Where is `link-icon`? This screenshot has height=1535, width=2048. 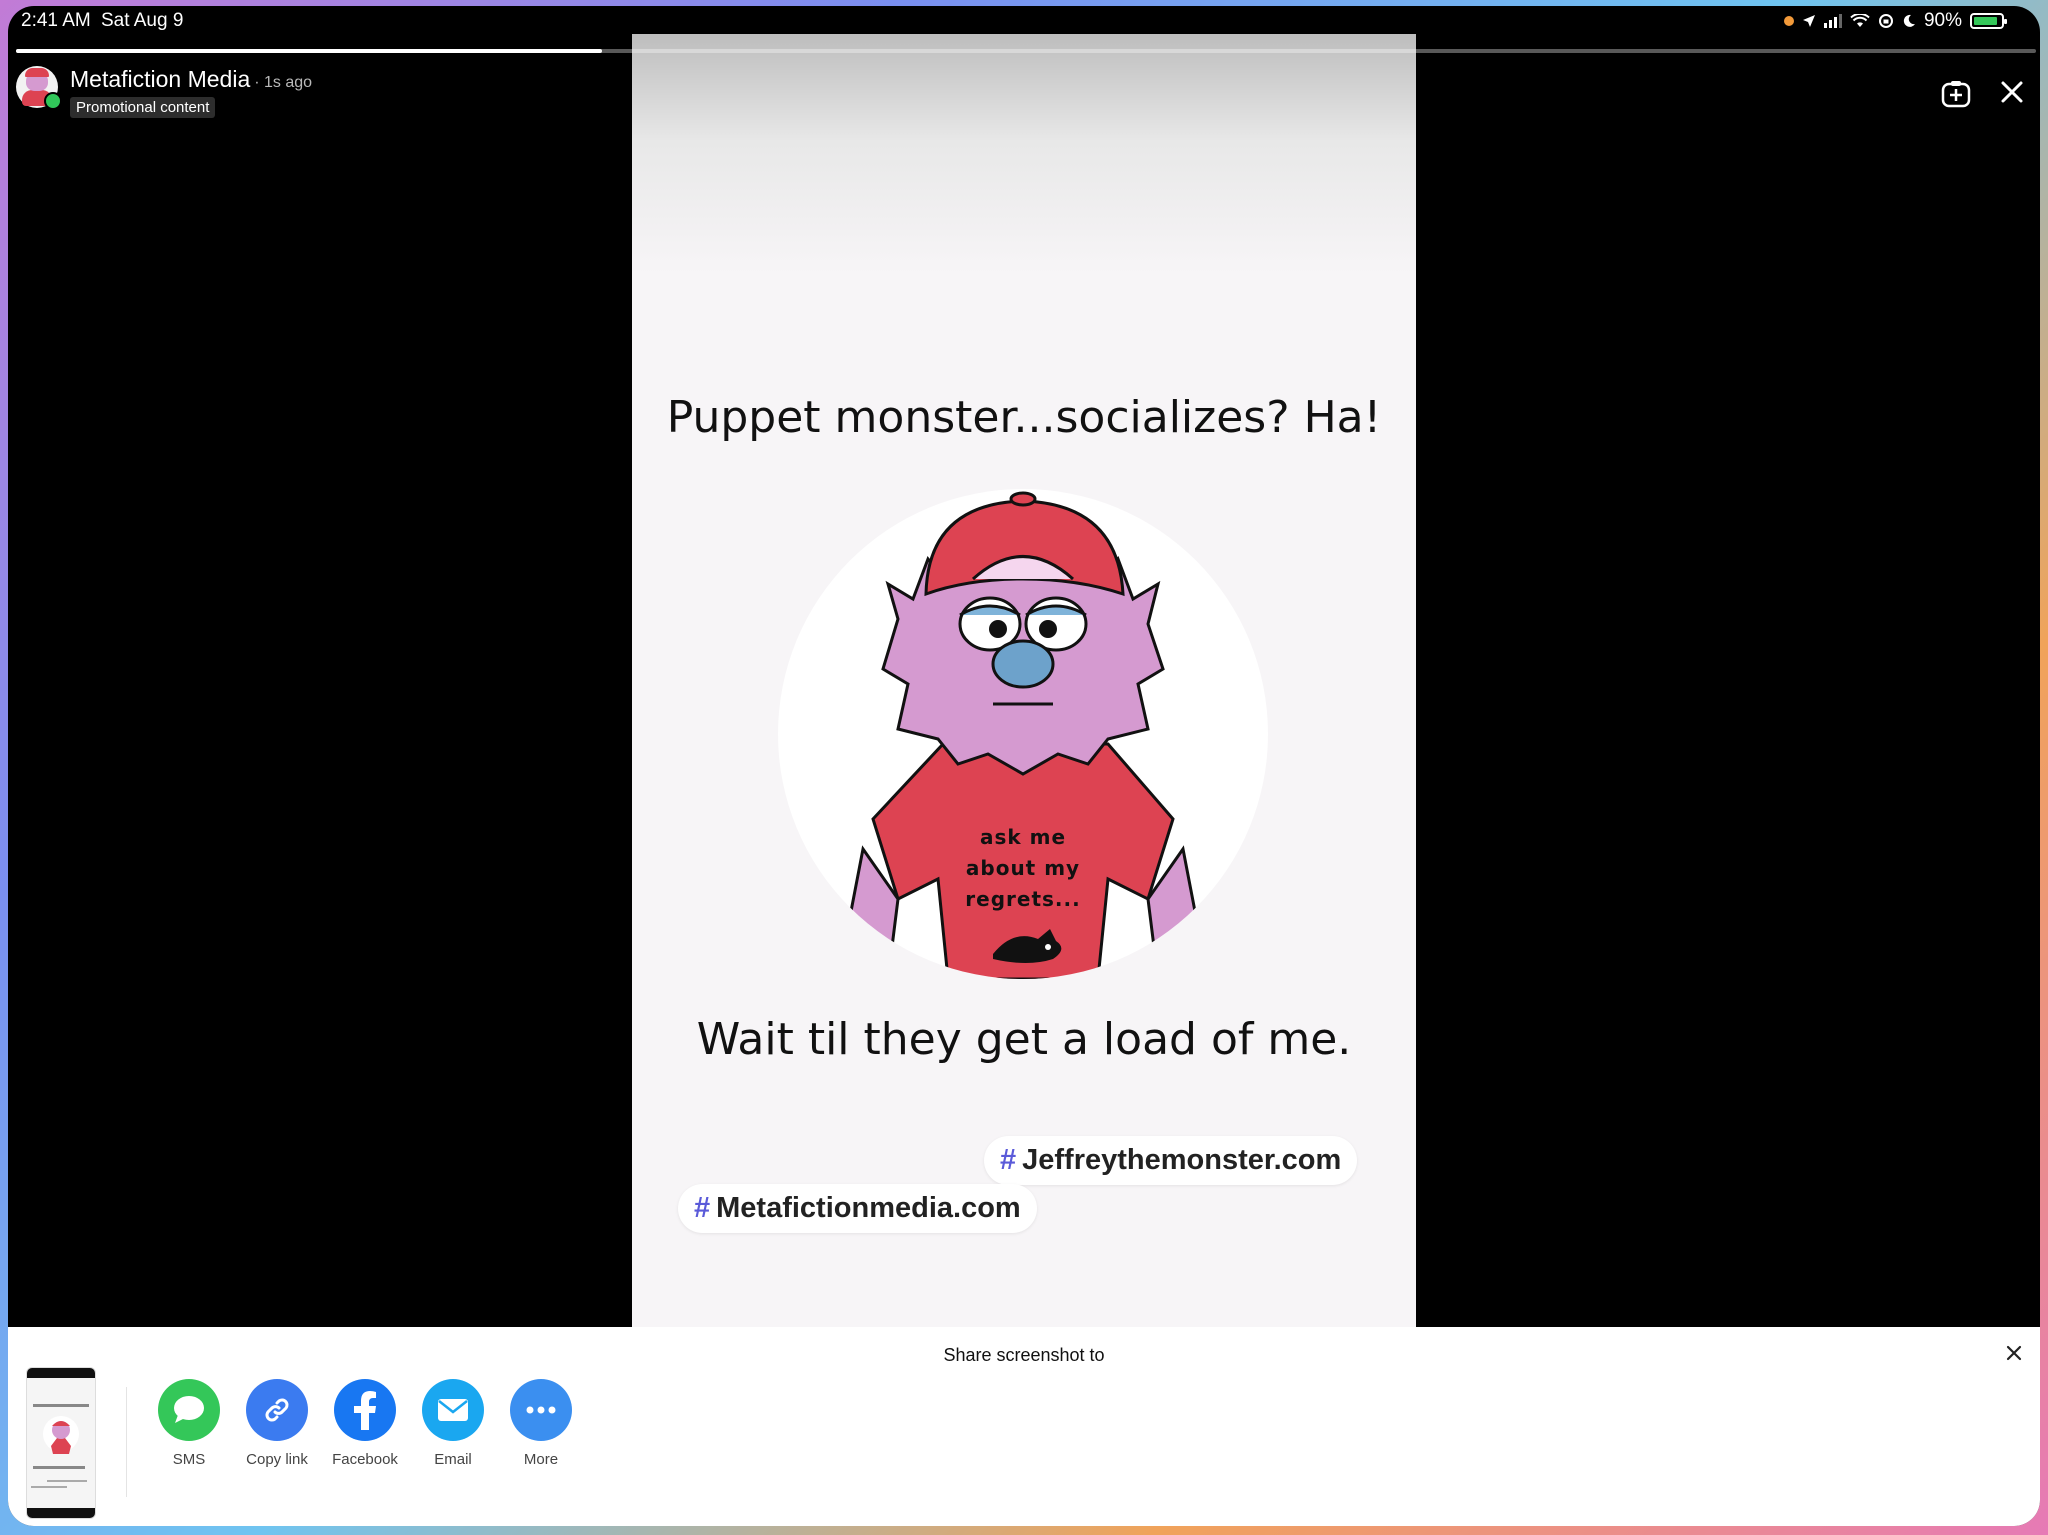
link-icon is located at coordinates (277, 1410).